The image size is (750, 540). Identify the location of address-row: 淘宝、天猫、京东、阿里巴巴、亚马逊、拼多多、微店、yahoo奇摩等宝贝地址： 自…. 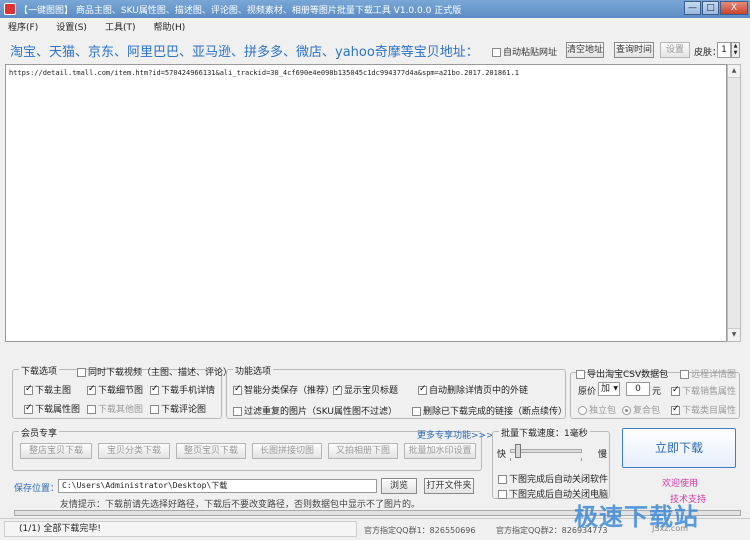
(375, 50).